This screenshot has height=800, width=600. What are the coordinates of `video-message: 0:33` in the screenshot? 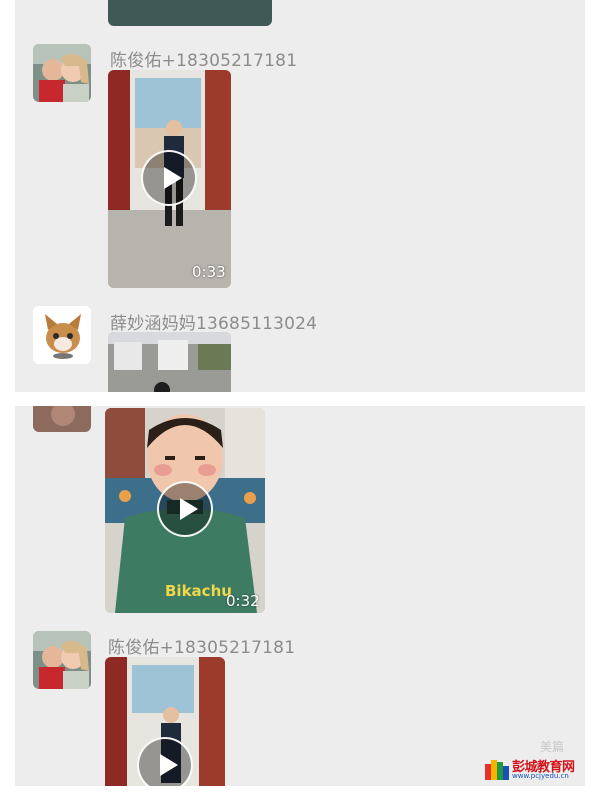 It's located at (169, 179).